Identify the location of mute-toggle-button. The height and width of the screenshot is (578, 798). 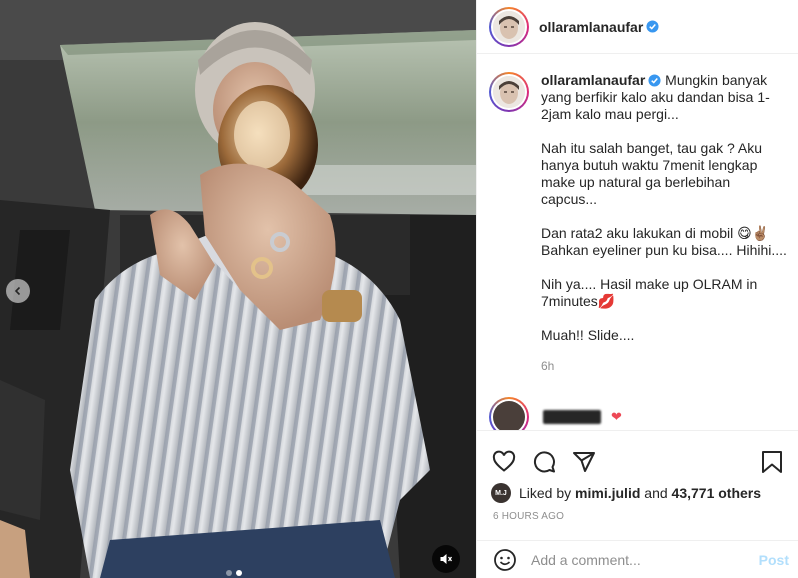
(446, 559).